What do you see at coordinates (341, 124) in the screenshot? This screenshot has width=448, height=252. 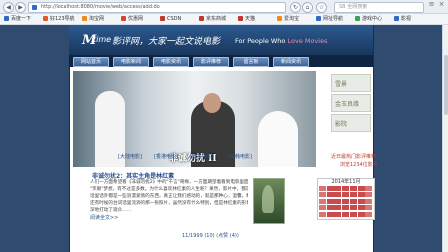 I see `side-thumbnail-label: 影院` at bounding box center [341, 124].